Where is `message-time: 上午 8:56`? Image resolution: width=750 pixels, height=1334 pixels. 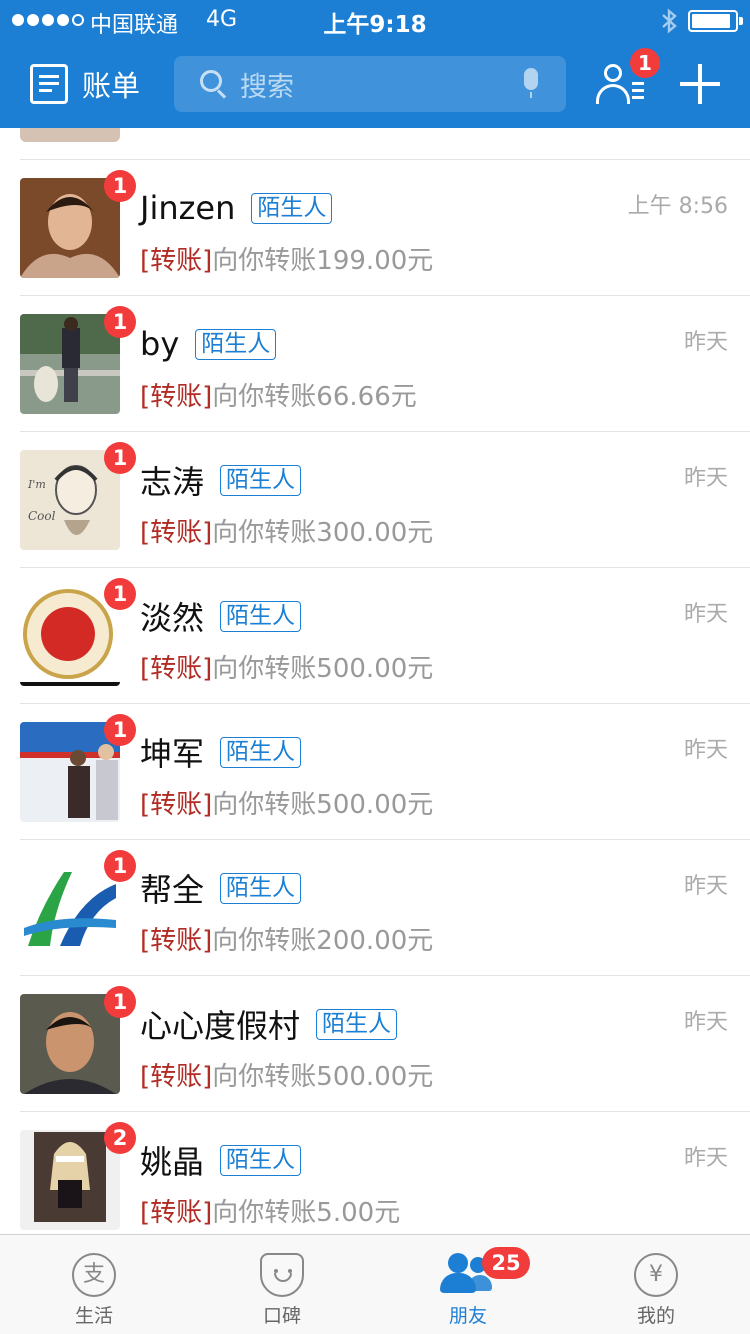 message-time: 上午 8:56 is located at coordinates (677, 206).